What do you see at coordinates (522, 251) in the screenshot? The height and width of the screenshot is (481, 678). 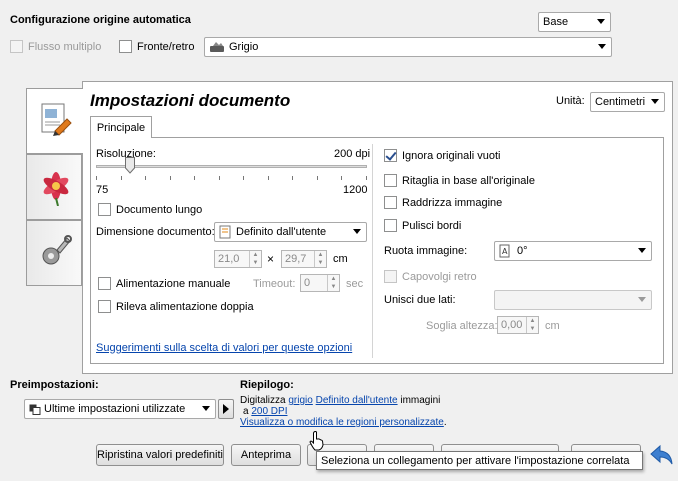 I see `rotate-value: 0°` at bounding box center [522, 251].